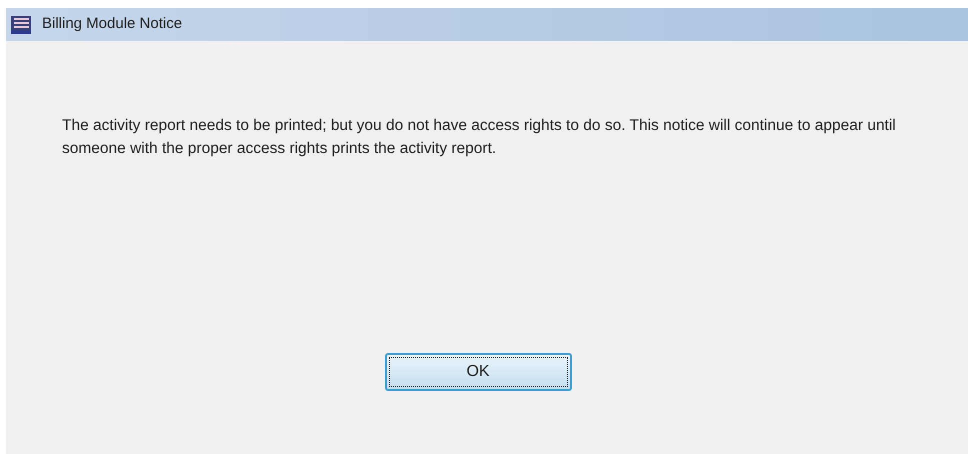 This screenshot has height=454, width=968. Describe the element at coordinates (21, 24) in the screenshot. I see `app-icon` at that location.